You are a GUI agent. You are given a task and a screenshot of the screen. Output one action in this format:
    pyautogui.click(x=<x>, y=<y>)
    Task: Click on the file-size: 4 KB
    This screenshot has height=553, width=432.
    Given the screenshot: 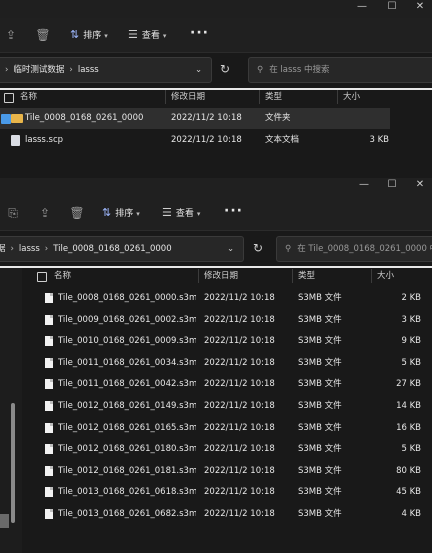 What is the action you would take?
    pyautogui.click(x=411, y=514)
    